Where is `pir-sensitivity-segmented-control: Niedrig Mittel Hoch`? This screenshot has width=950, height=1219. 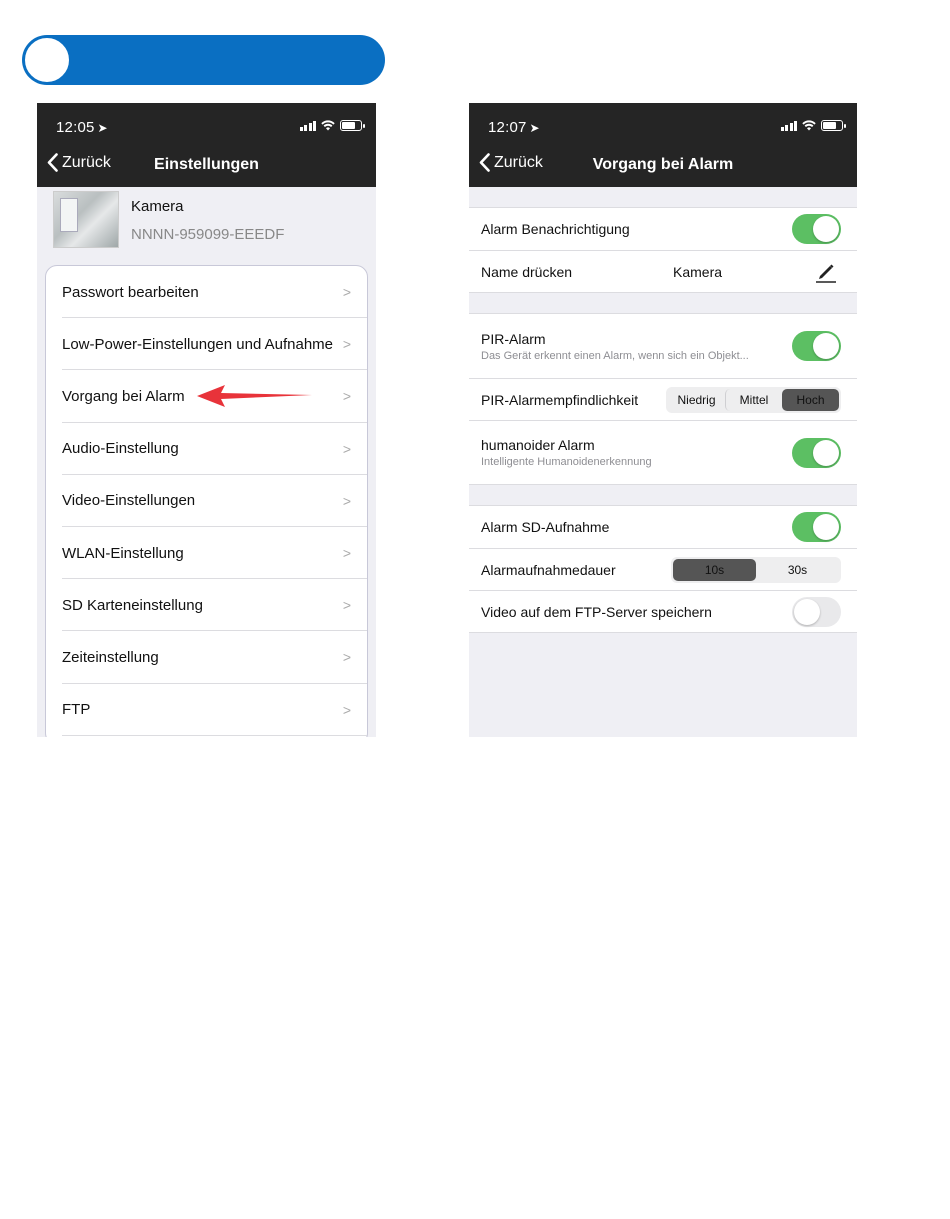 pir-sensitivity-segmented-control: Niedrig Mittel Hoch is located at coordinates (753, 399).